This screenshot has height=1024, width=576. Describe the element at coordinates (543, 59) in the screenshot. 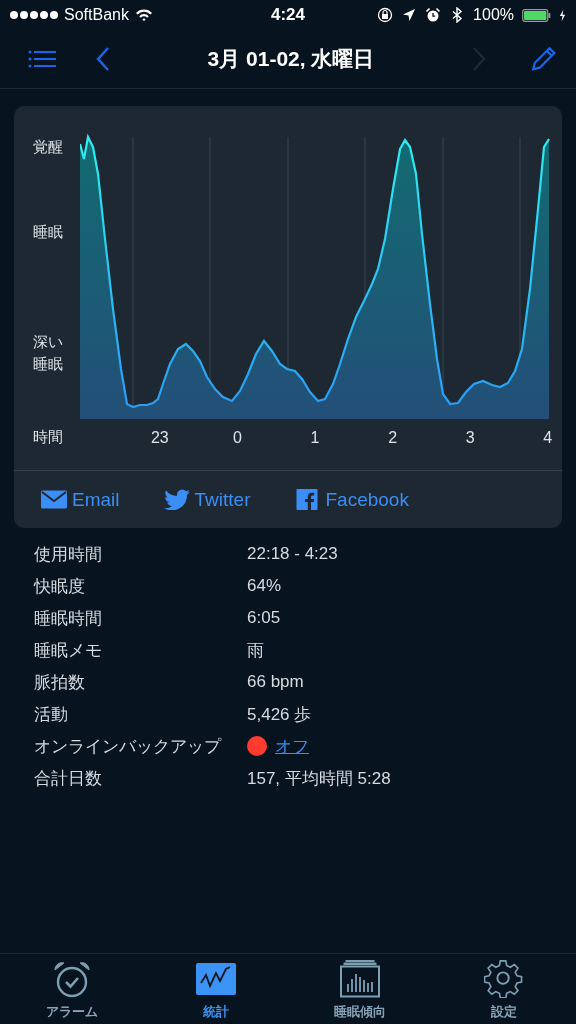

I see `edit-pencil-icon` at that location.